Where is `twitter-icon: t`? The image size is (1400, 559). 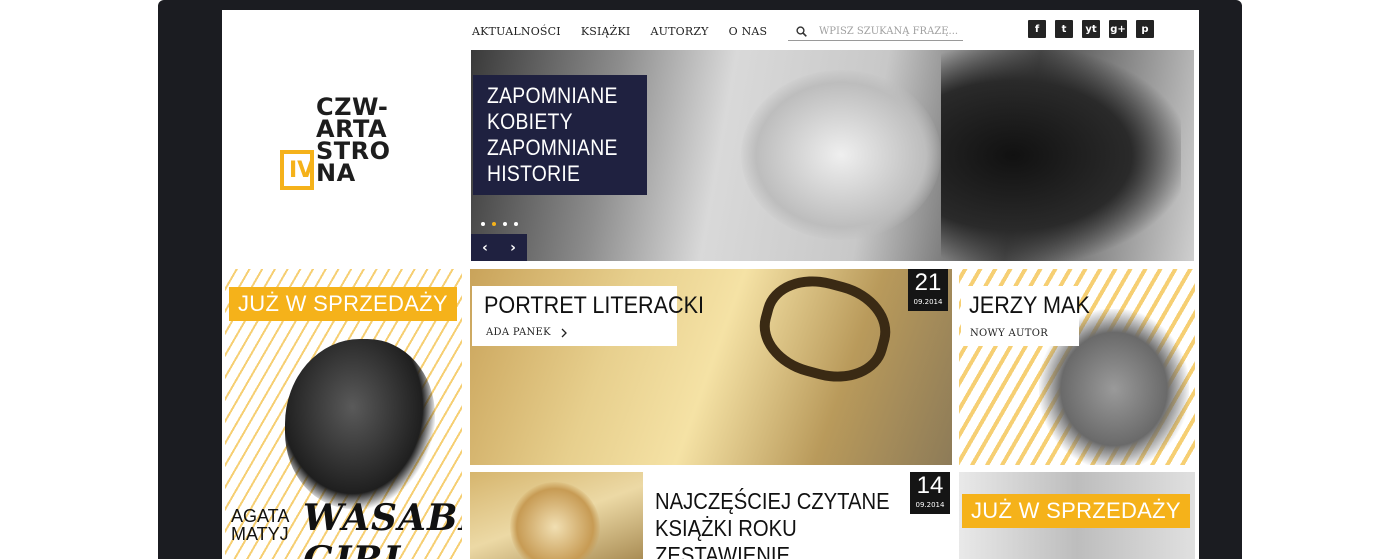
twitter-icon: t is located at coordinates (1064, 29).